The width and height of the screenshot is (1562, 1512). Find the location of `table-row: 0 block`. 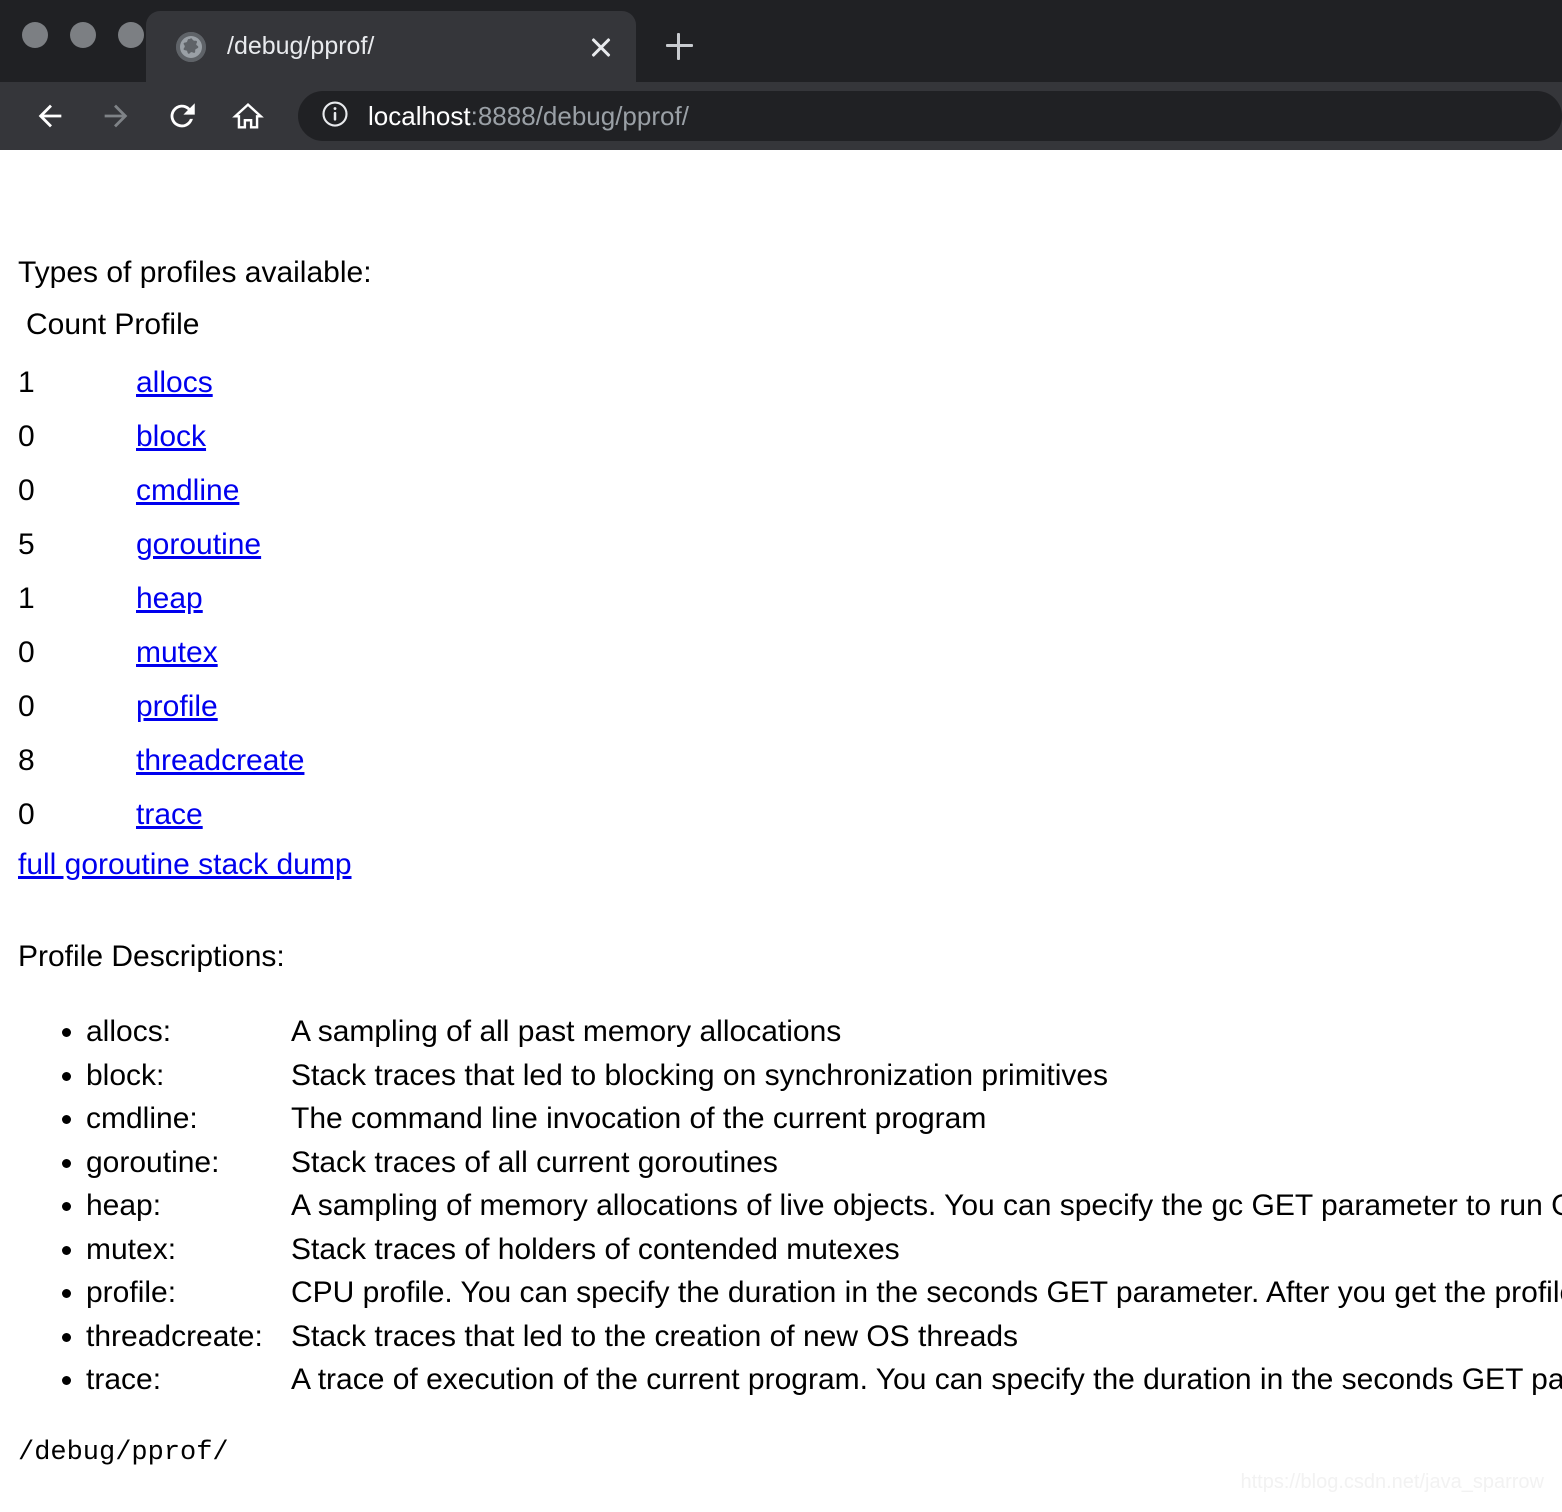

table-row: 0 block is located at coordinates (161, 437).